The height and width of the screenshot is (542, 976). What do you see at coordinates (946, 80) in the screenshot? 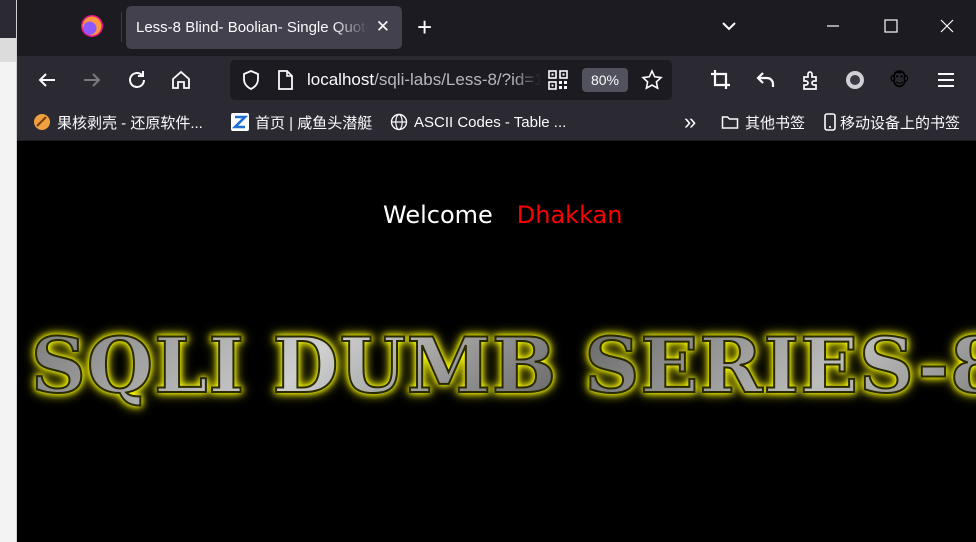
I see `hamburger-menu-icon` at bounding box center [946, 80].